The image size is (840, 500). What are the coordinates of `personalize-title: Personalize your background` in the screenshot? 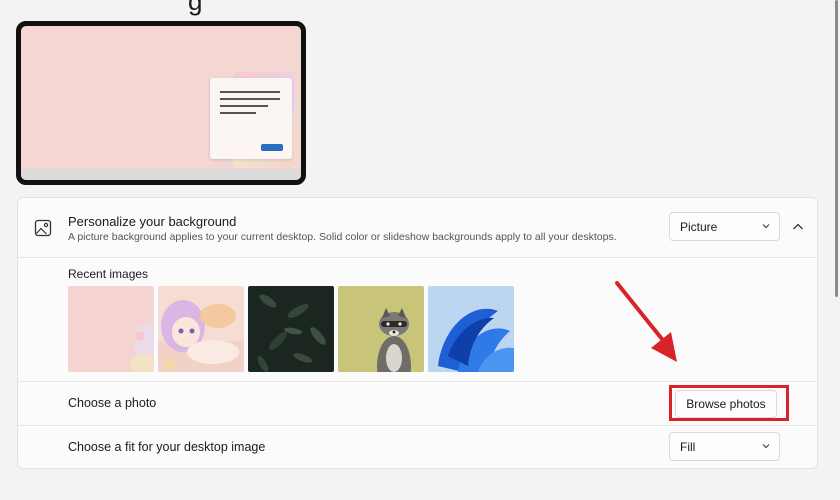 It's located at (152, 221).